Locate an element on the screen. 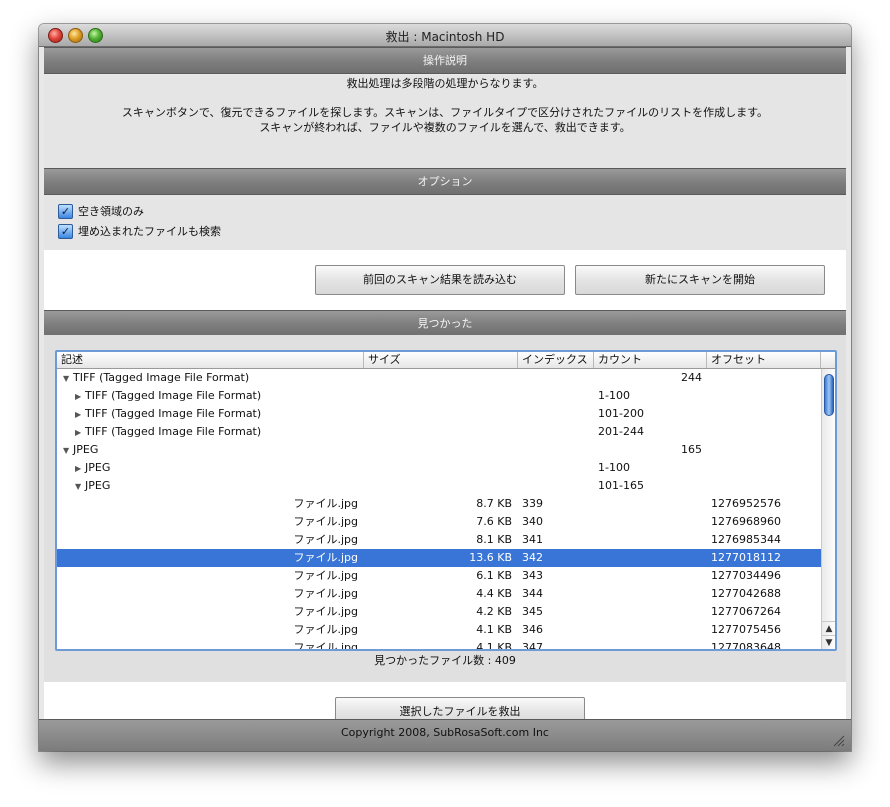 The height and width of the screenshot is (807, 890). footer-bar: Copyright 2008, SubRosaSoft.com Inc is located at coordinates (445, 735).